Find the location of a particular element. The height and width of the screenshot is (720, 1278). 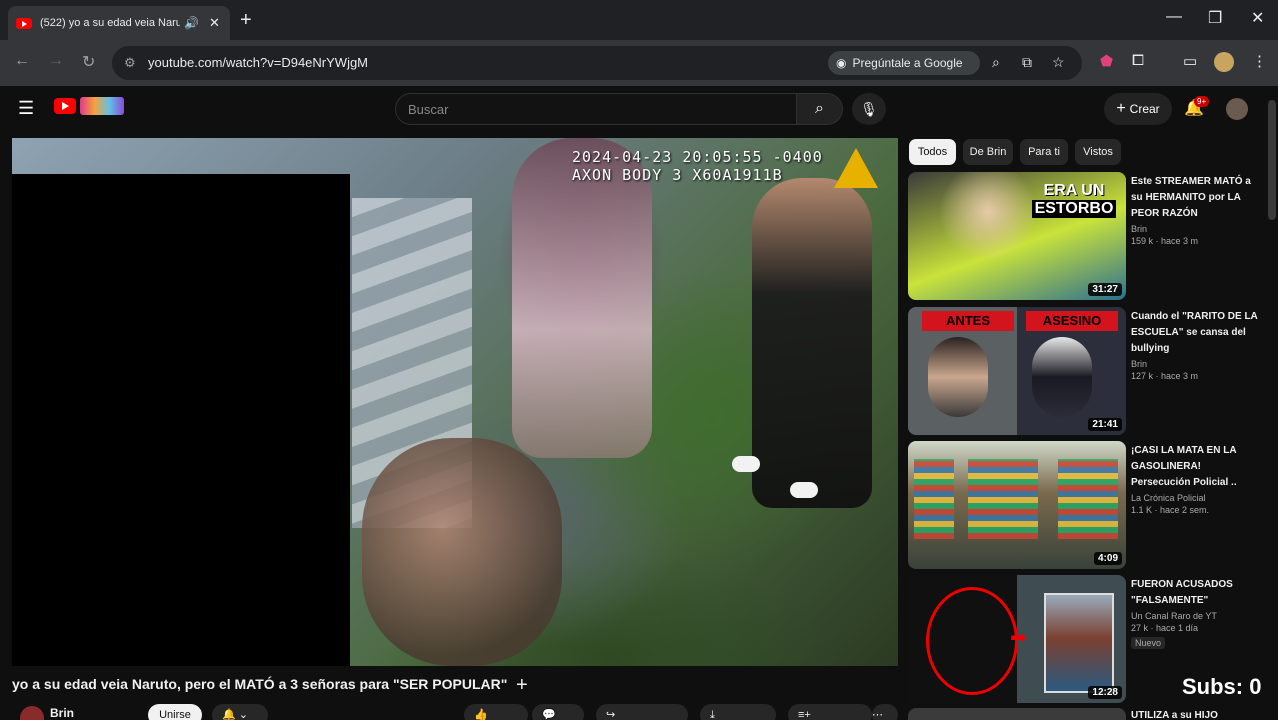

site-info-icon: ⚙ is located at coordinates (130, 63).